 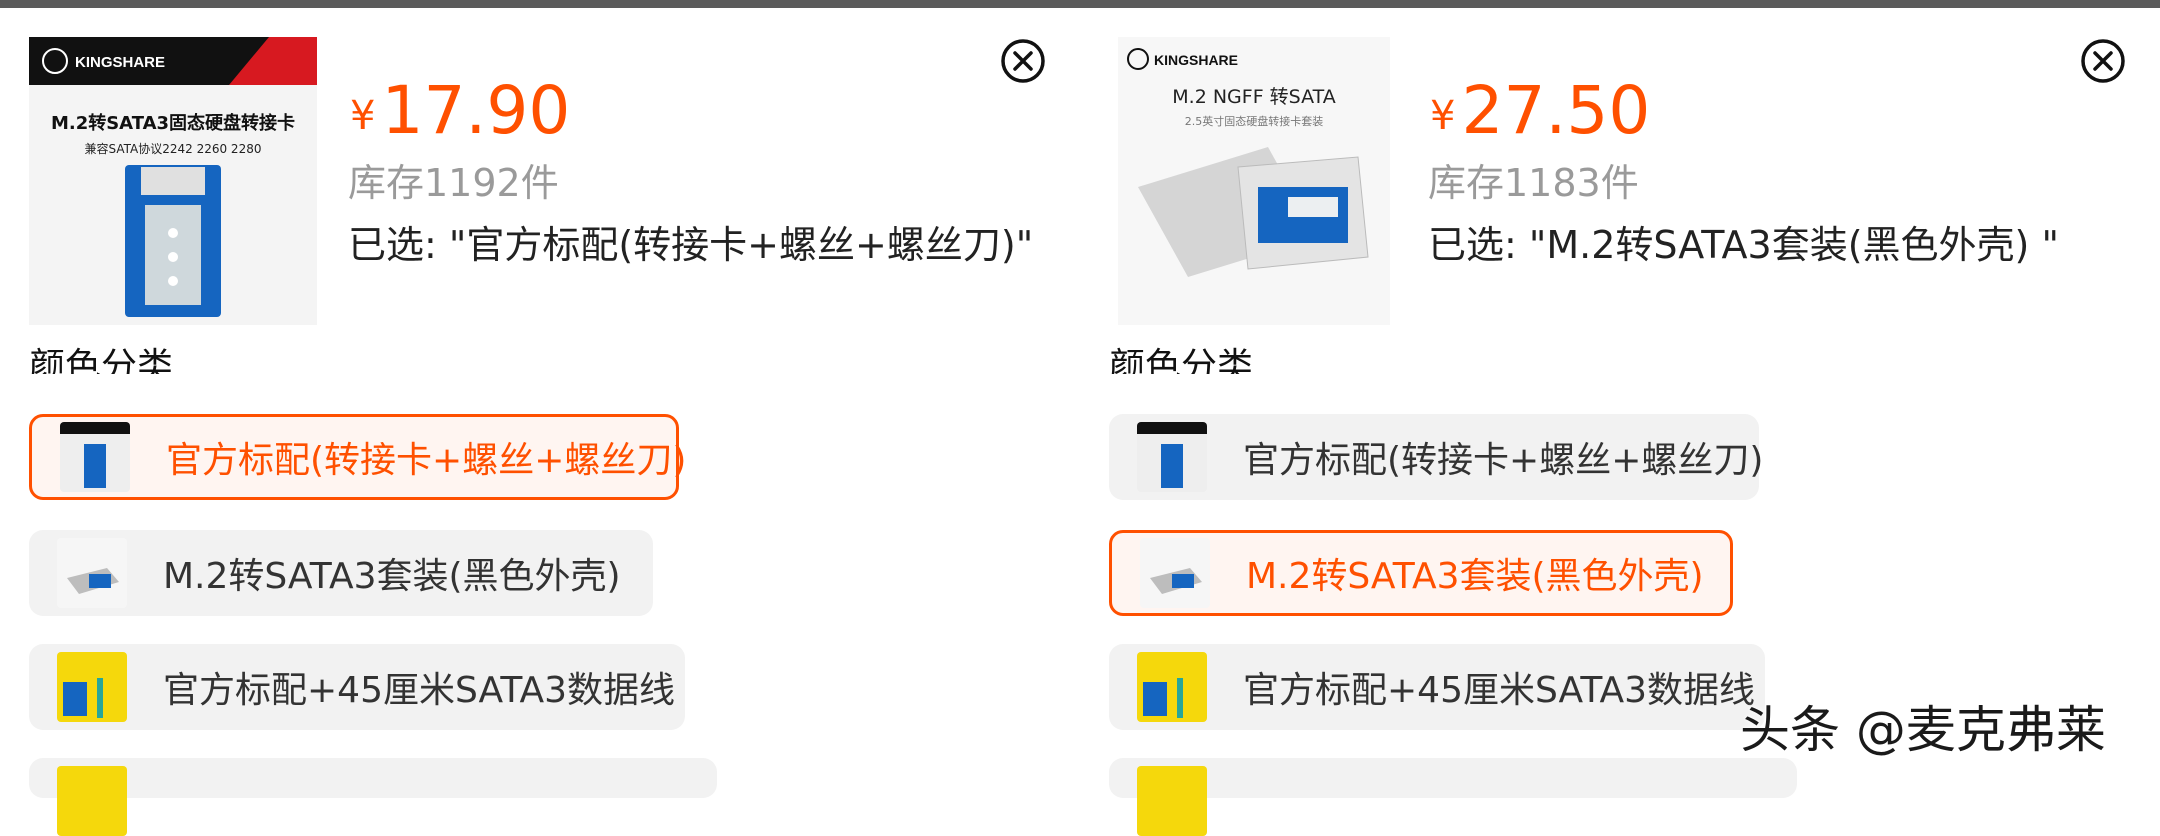 I want to click on stock-count: 库存1192件, so click(x=453, y=183).